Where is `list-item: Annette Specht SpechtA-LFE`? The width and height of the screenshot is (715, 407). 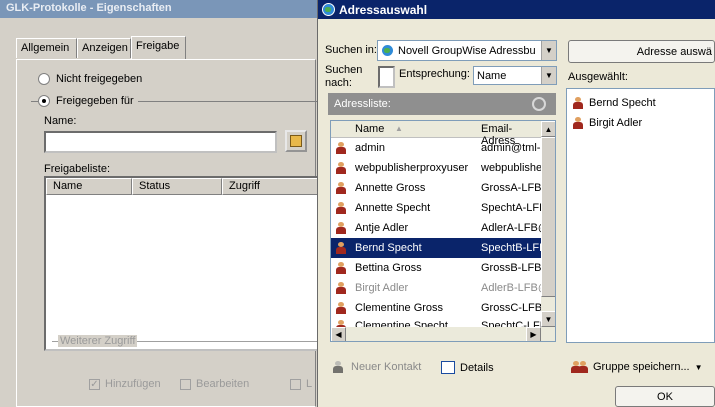 list-item: Annette Specht SpechtA-LFE is located at coordinates (438, 208).